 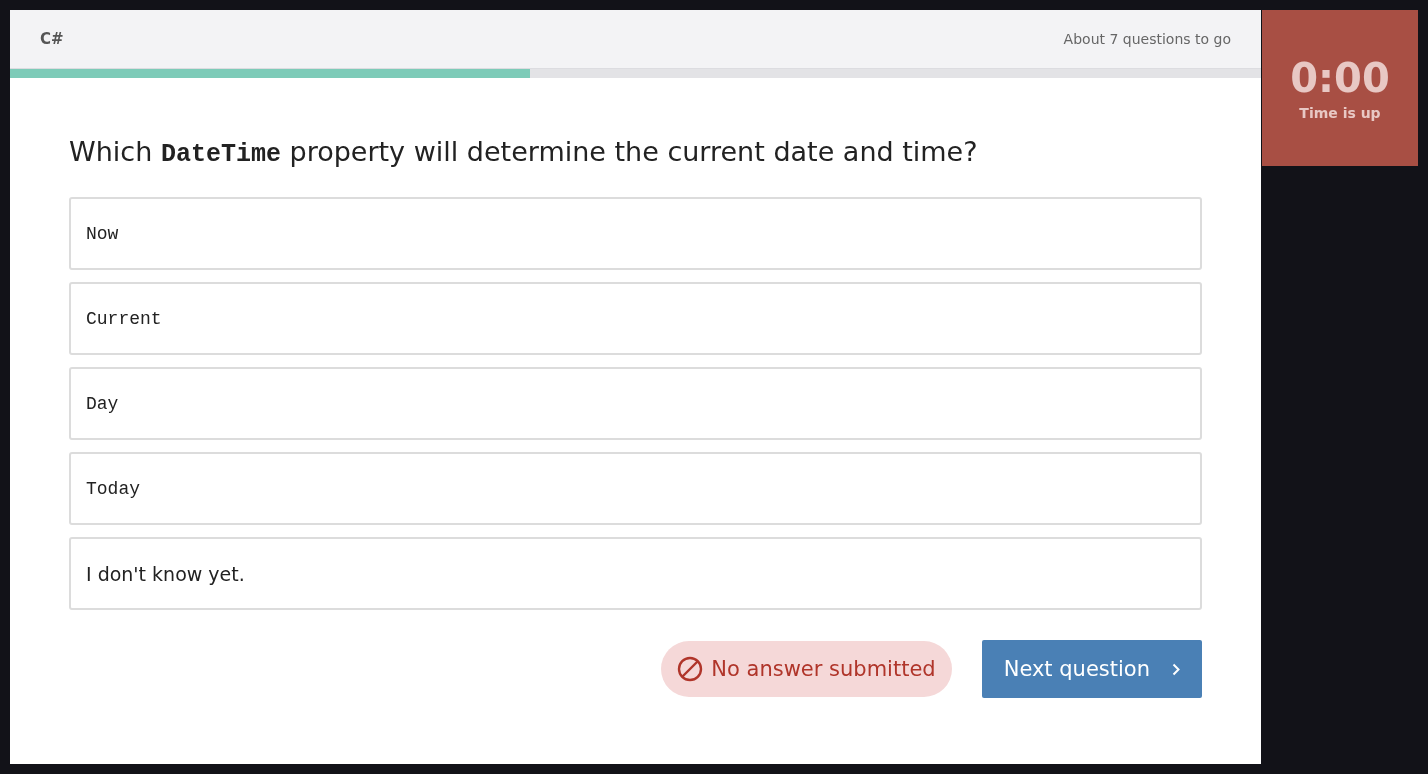 What do you see at coordinates (1091, 669) in the screenshot?
I see `next-question-button: Next question` at bounding box center [1091, 669].